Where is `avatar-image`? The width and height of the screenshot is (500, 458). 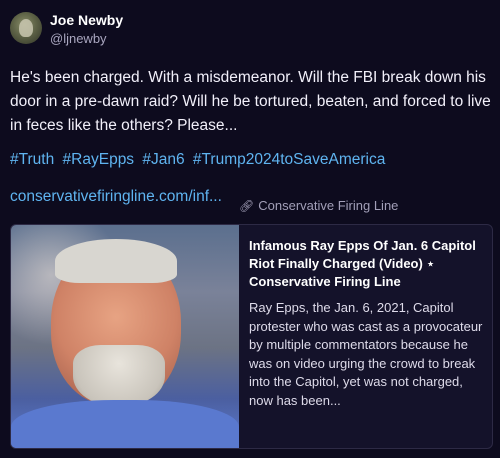 avatar-image is located at coordinates (26, 28).